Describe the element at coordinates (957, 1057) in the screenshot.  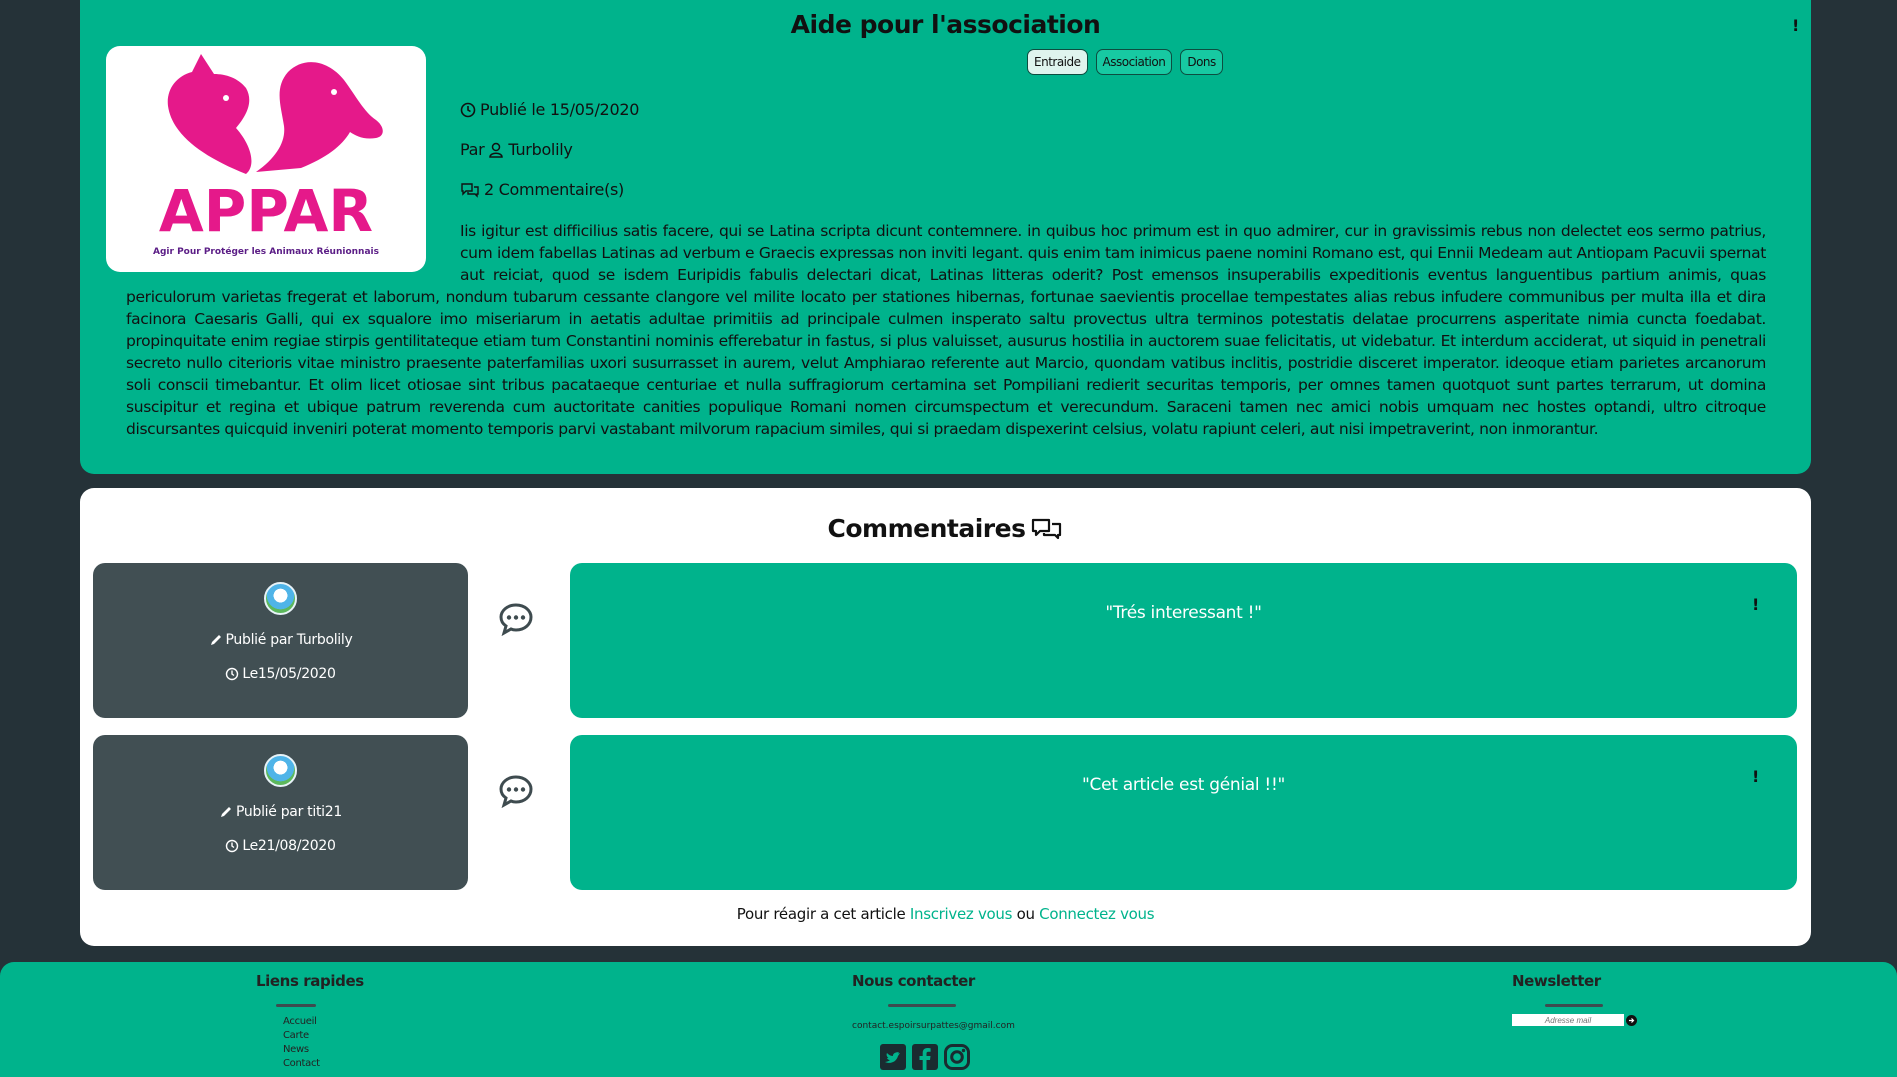
I see `instagram-icon` at that location.